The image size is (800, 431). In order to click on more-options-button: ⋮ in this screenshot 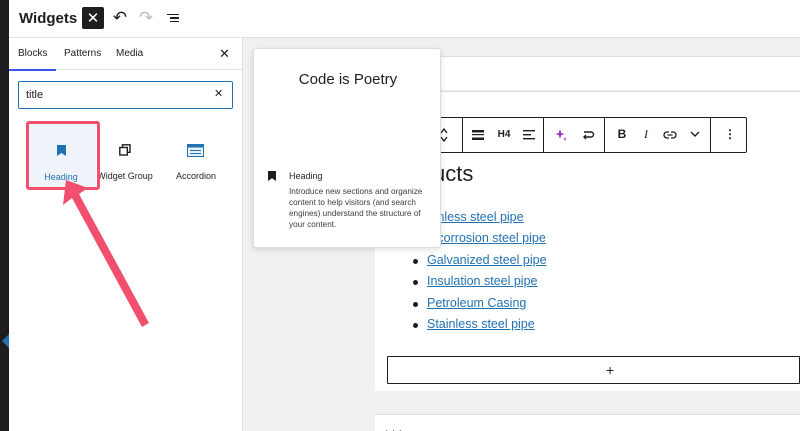, I will do `click(730, 134)`.